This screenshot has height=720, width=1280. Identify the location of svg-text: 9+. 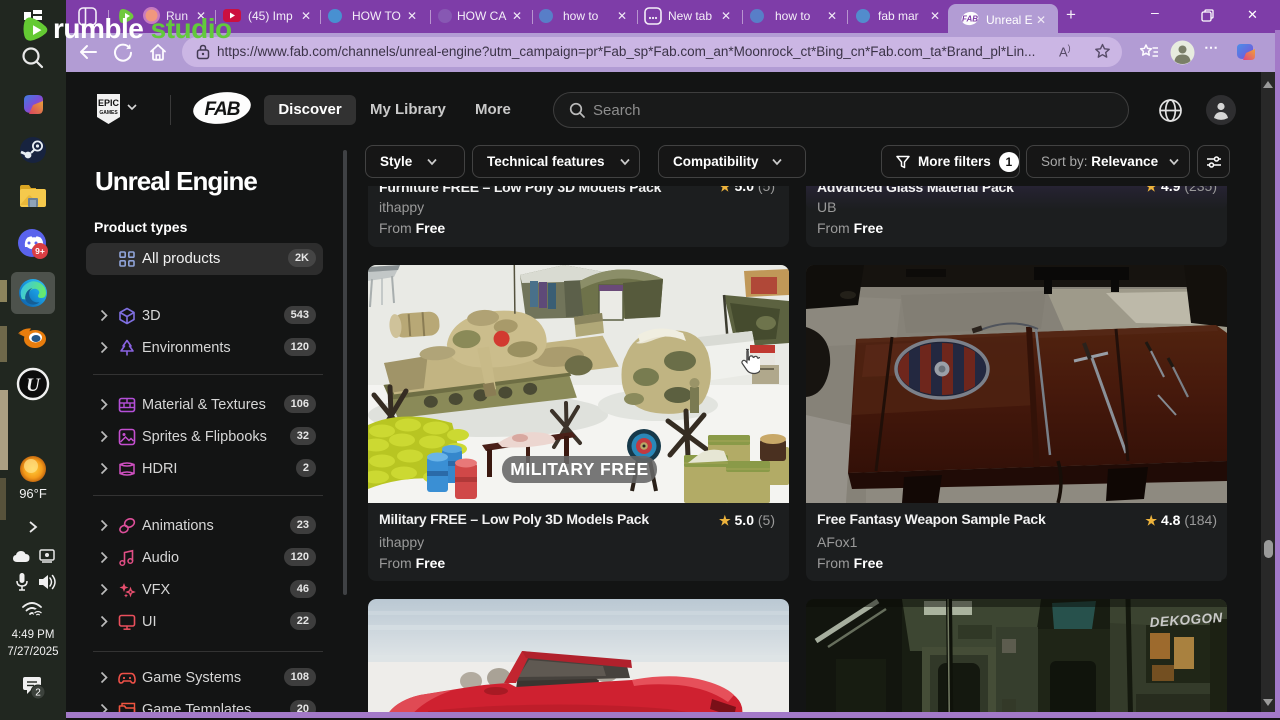
(40, 251).